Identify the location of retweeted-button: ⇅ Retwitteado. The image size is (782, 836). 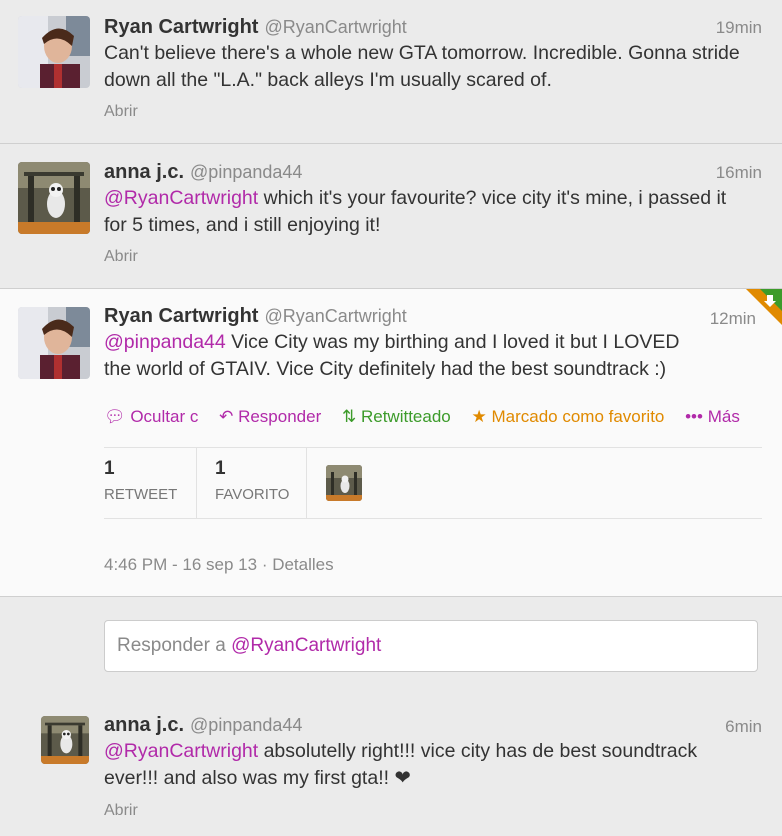
(396, 416).